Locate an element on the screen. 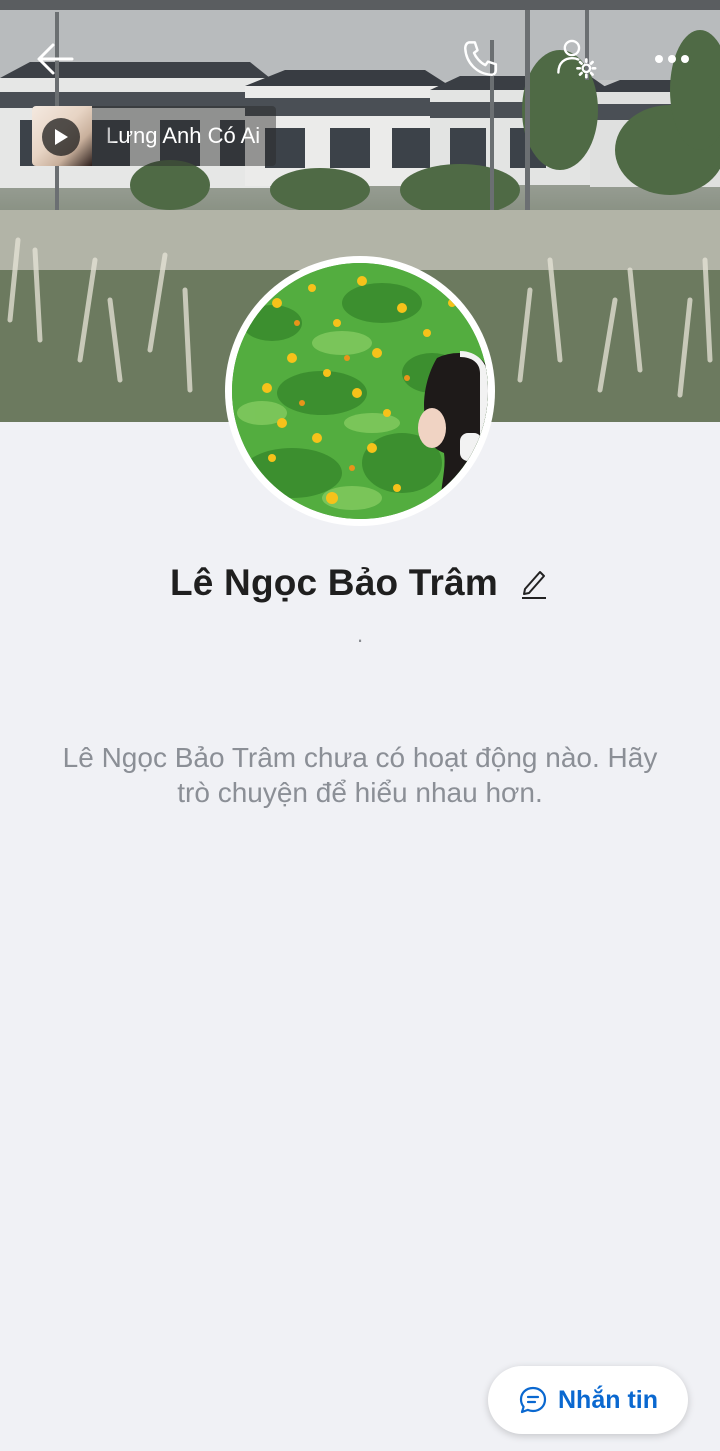 The height and width of the screenshot is (1451, 720). call-button is located at coordinates (481, 59).